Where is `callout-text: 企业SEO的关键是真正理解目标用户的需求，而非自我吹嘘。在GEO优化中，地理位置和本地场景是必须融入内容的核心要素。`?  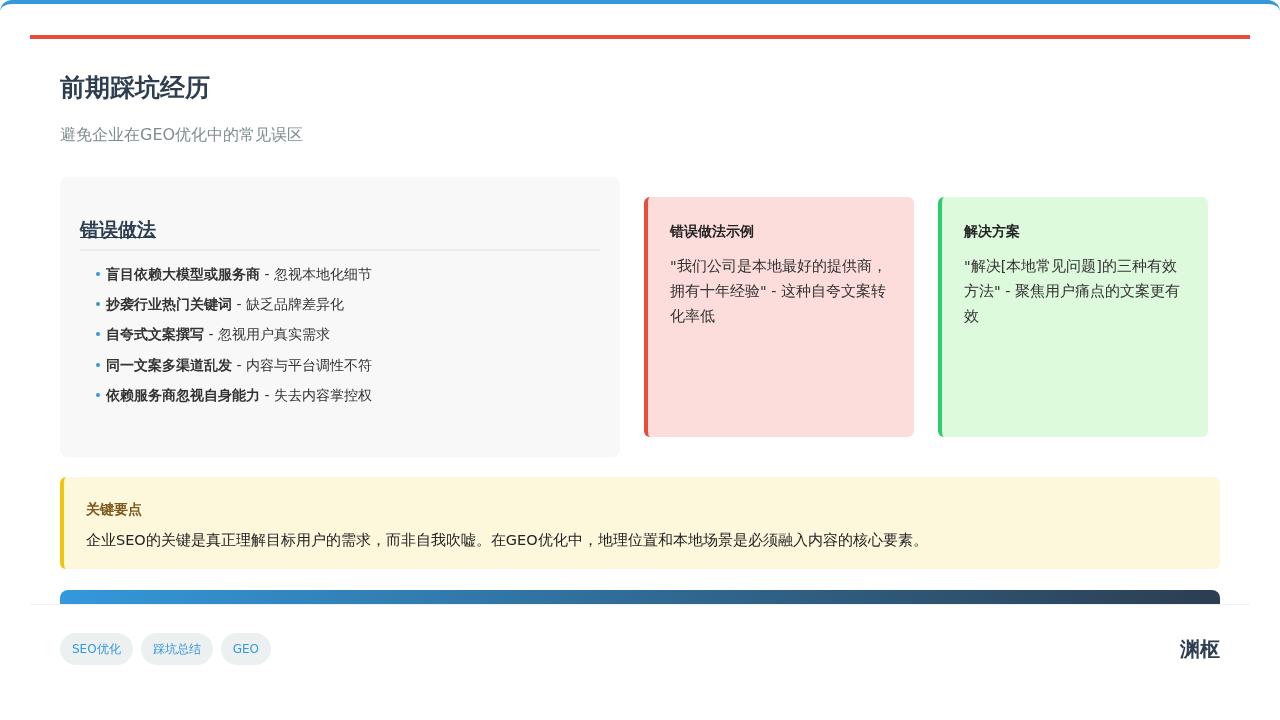
callout-text: 企业SEO的关键是真正理解目标用户的需求，而非自我吹嘘。在GEO优化中，地理位置和本地场景是必须融入内容的核心要素。 is located at coordinates (507, 540).